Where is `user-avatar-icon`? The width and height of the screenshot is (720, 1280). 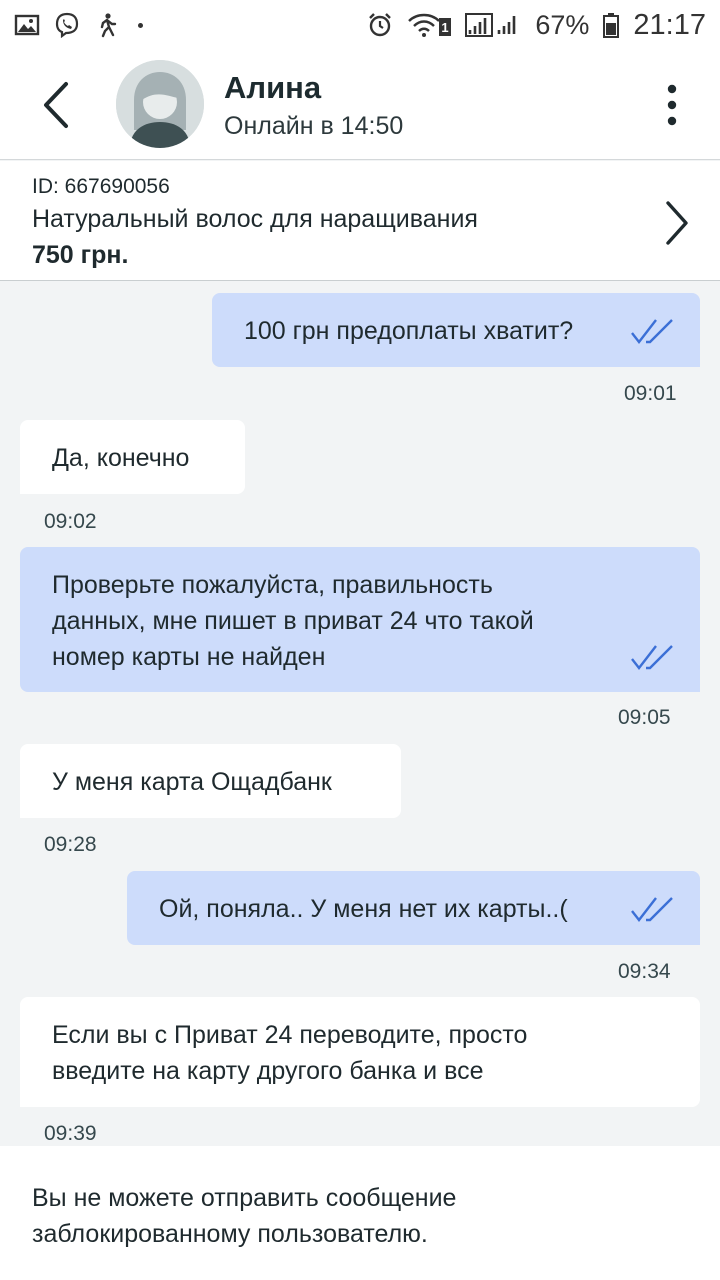
user-avatar-icon is located at coordinates (160, 104).